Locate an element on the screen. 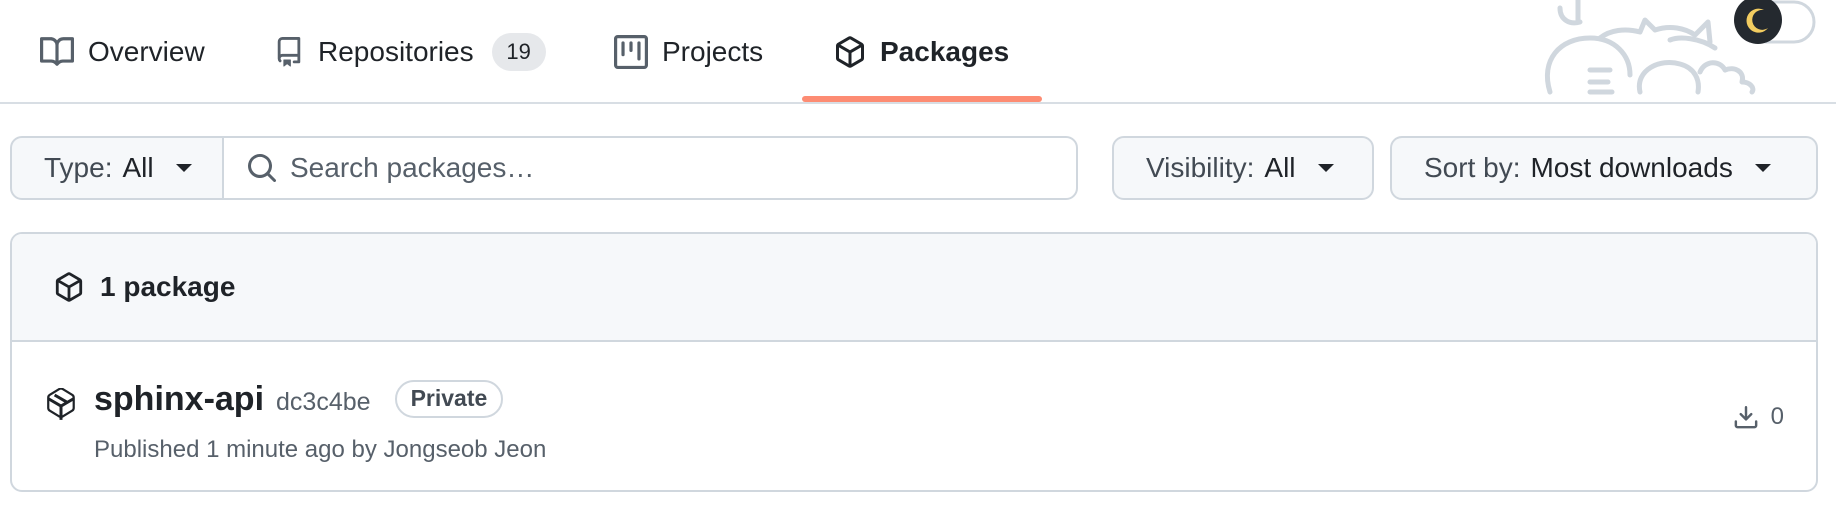 The image size is (1836, 512). sort-value: Most downloads is located at coordinates (1631, 167).